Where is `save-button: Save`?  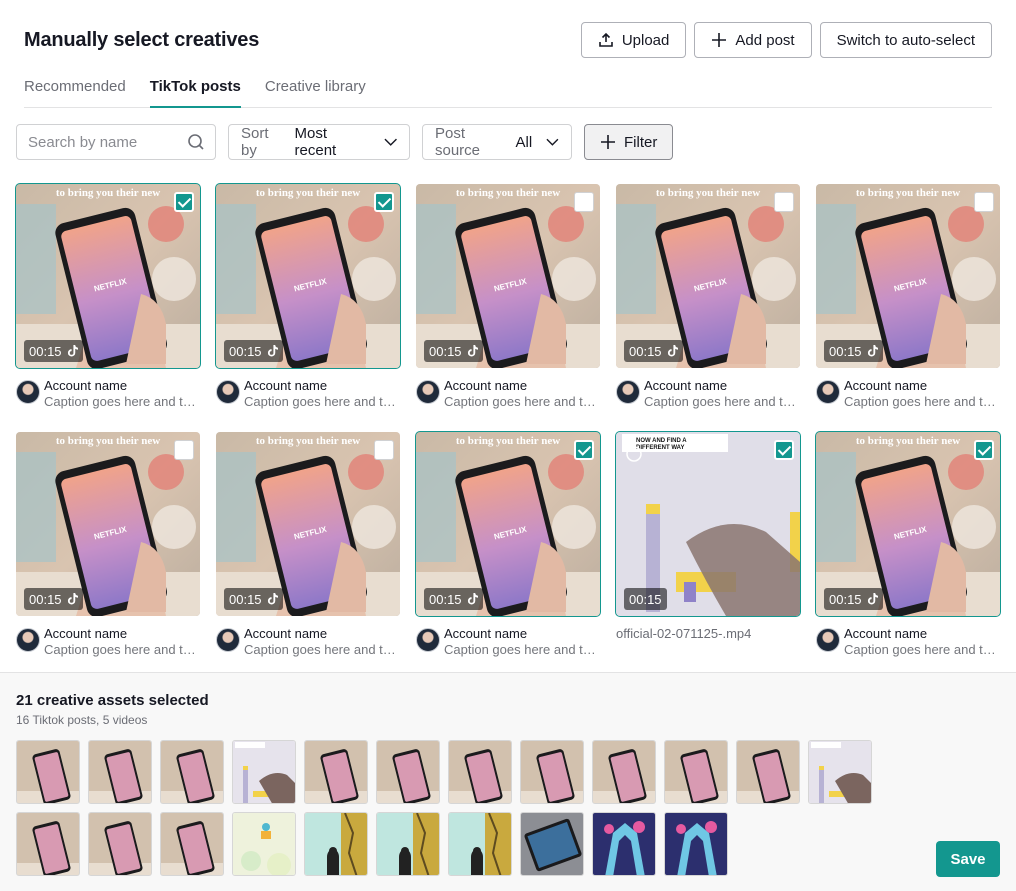
save-button: Save is located at coordinates (968, 859).